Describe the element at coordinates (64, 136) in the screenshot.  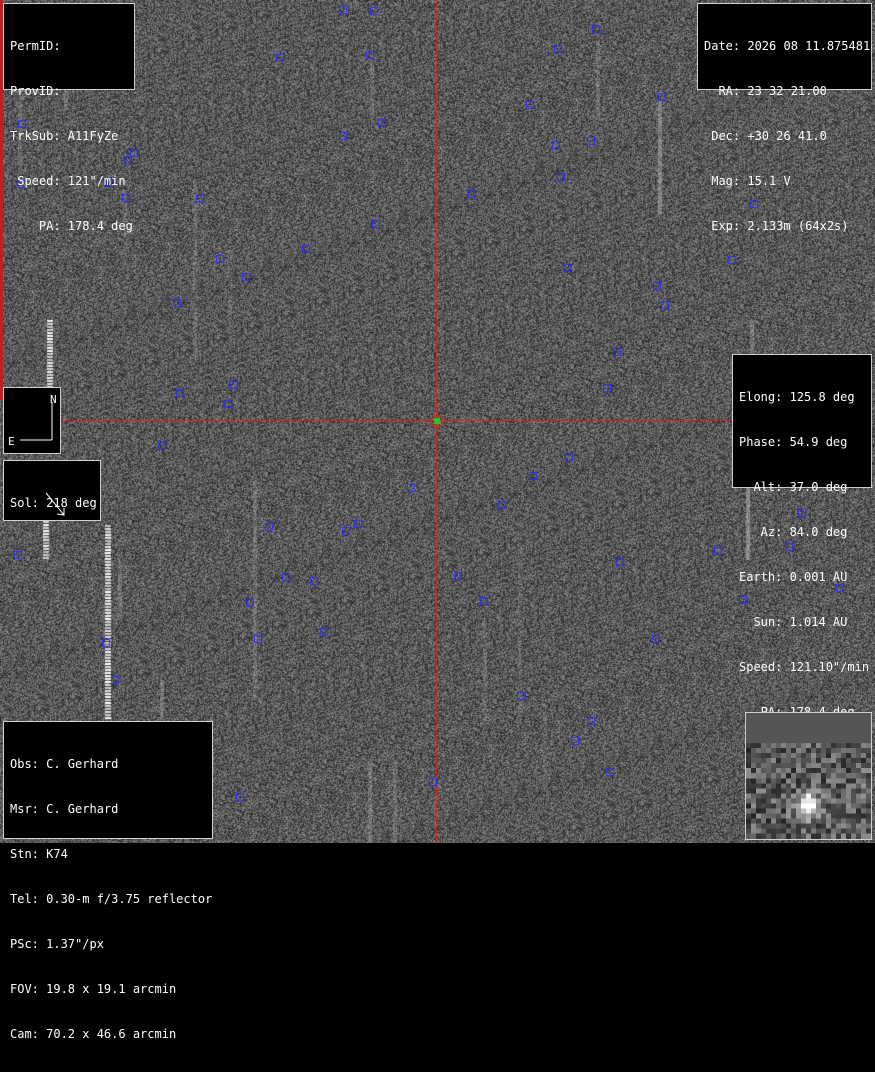
I see `info-line: TrkSub: A11FyZe` at that location.